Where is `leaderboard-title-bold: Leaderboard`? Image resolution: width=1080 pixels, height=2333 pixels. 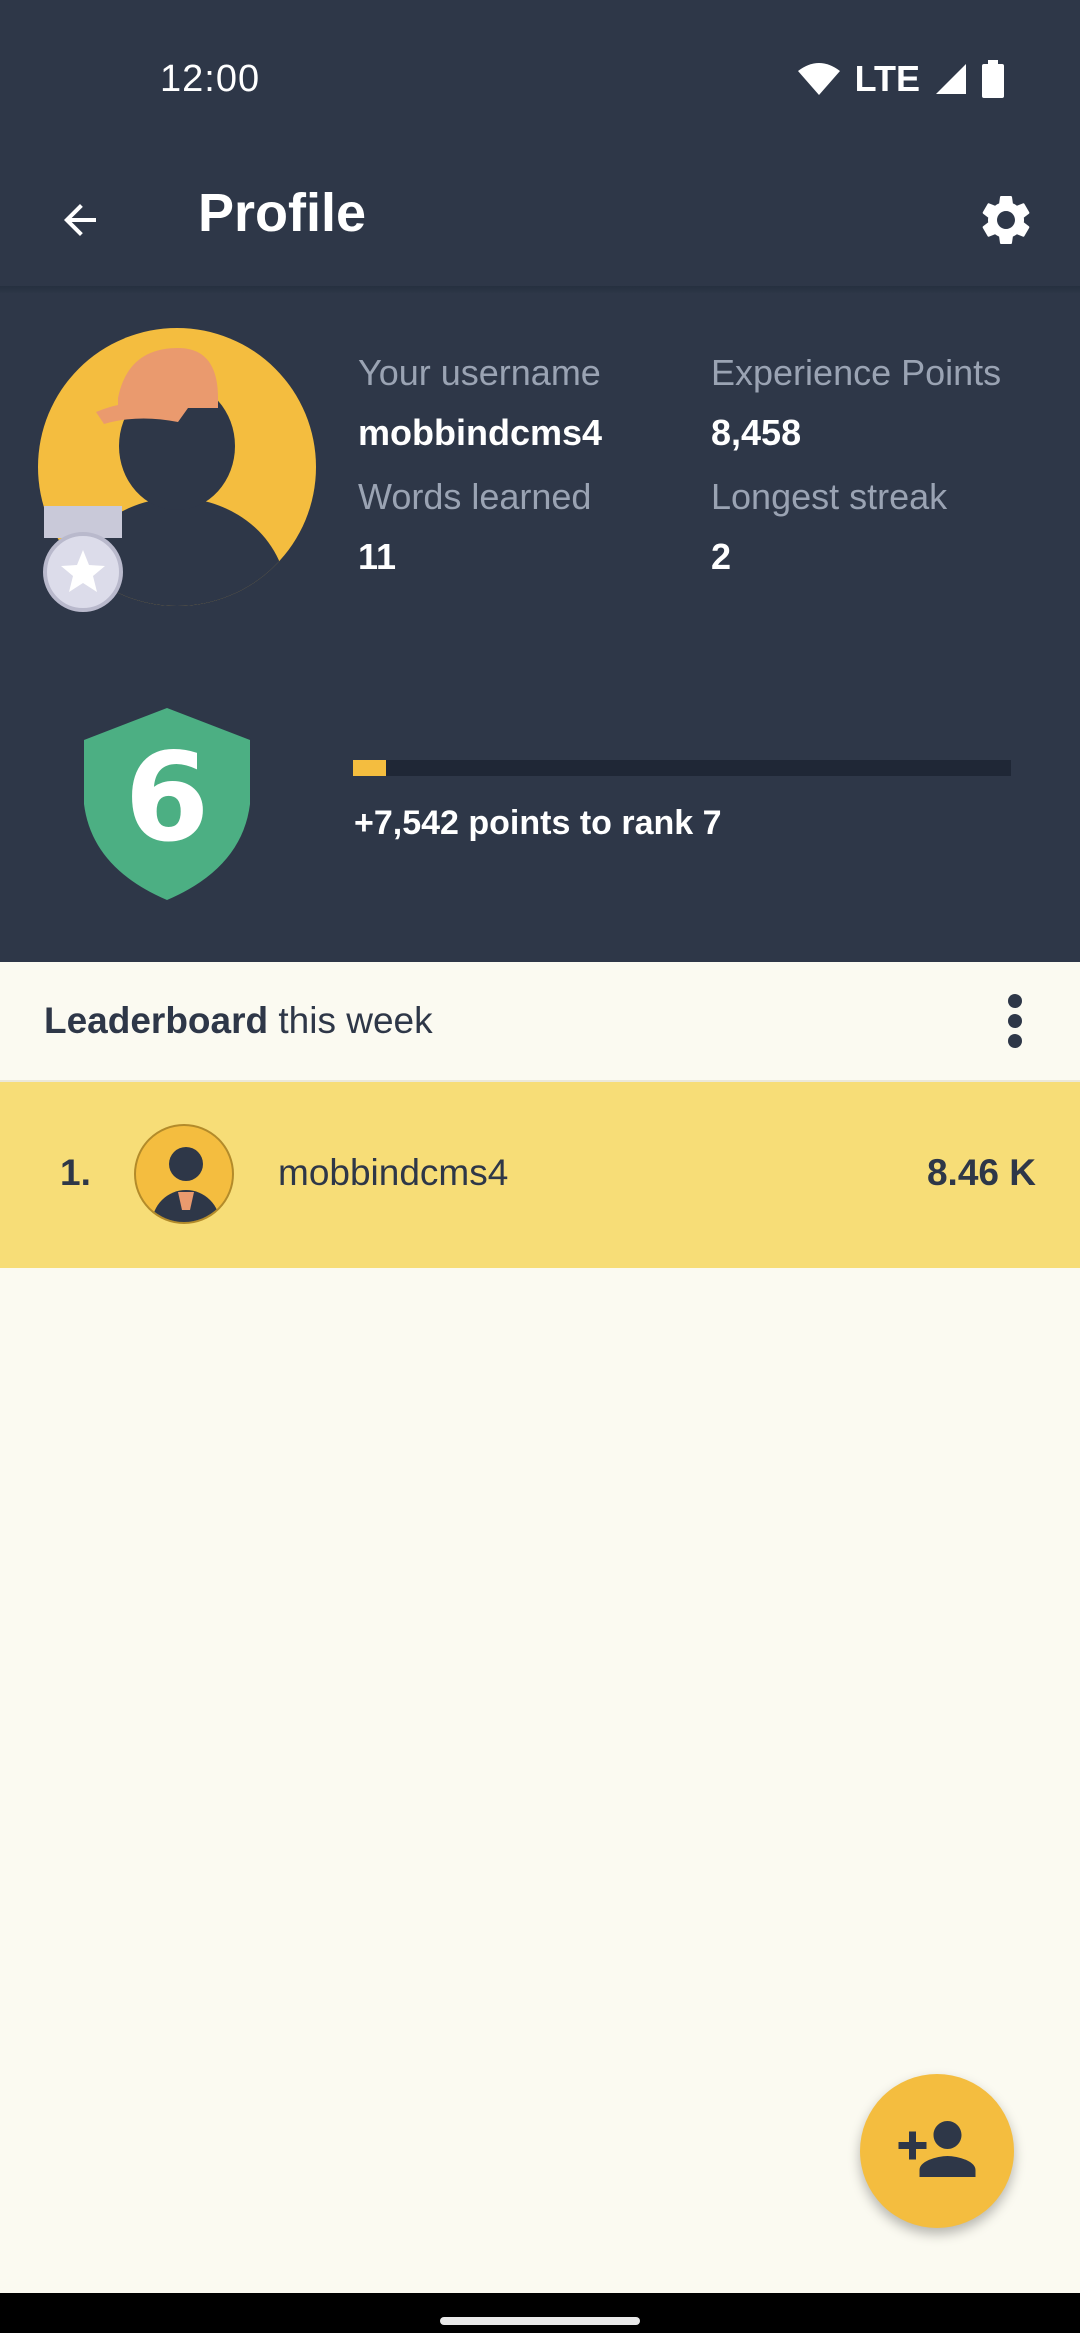 leaderboard-title-bold: Leaderboard is located at coordinates (156, 1020).